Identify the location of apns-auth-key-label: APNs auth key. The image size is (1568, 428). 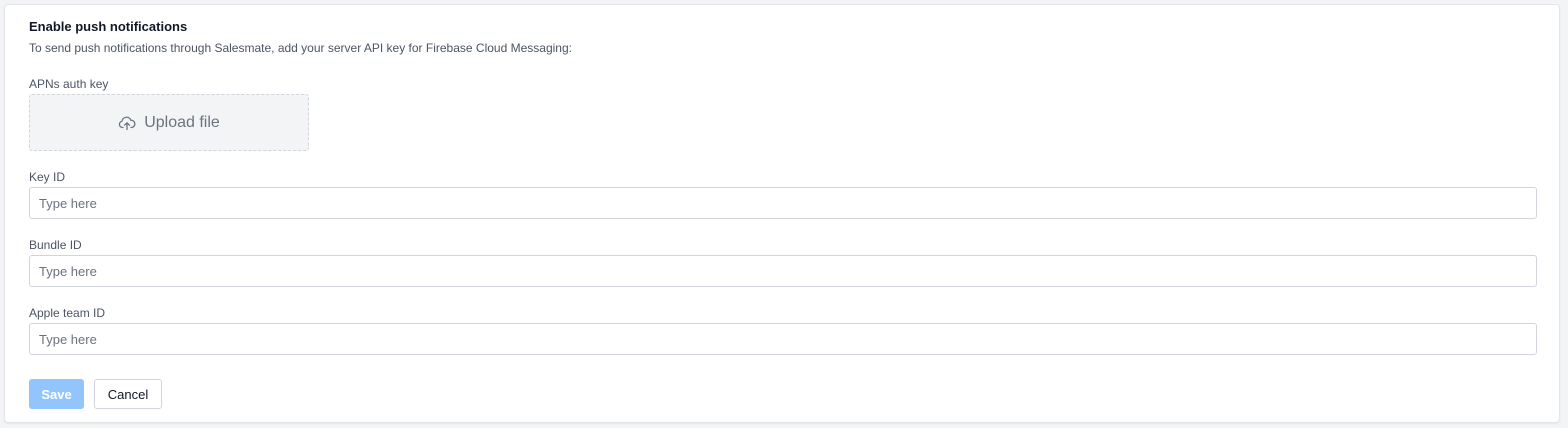
(69, 84).